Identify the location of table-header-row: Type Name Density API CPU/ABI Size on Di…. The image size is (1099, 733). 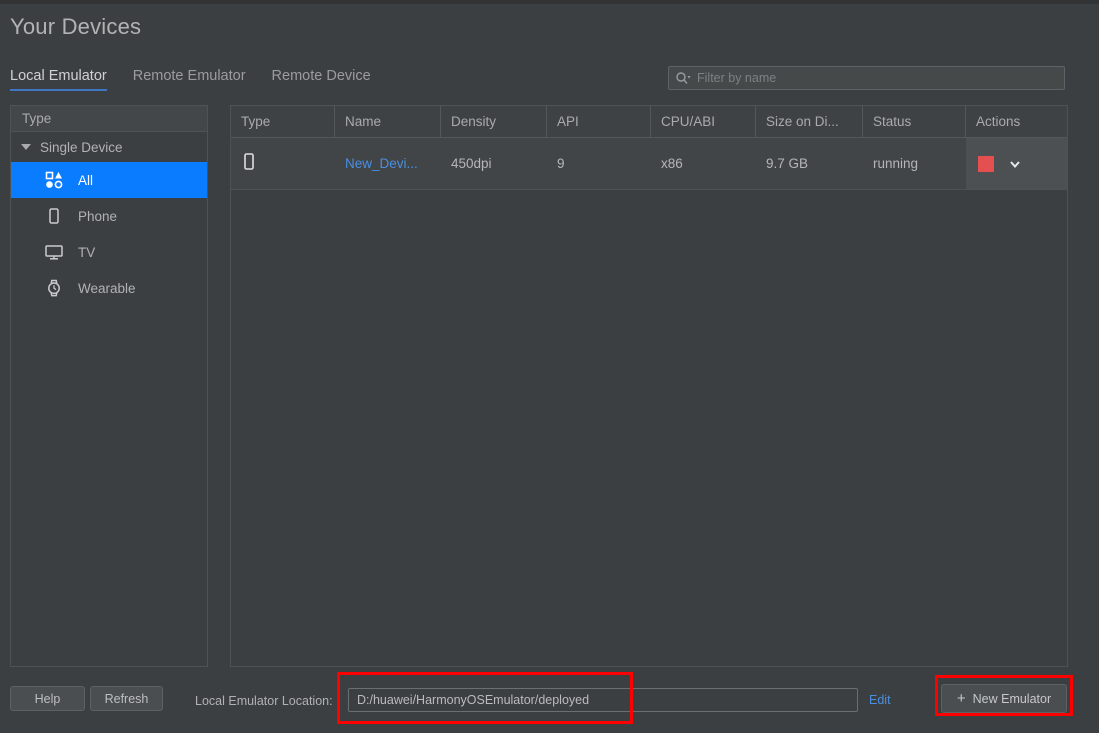
(649, 122).